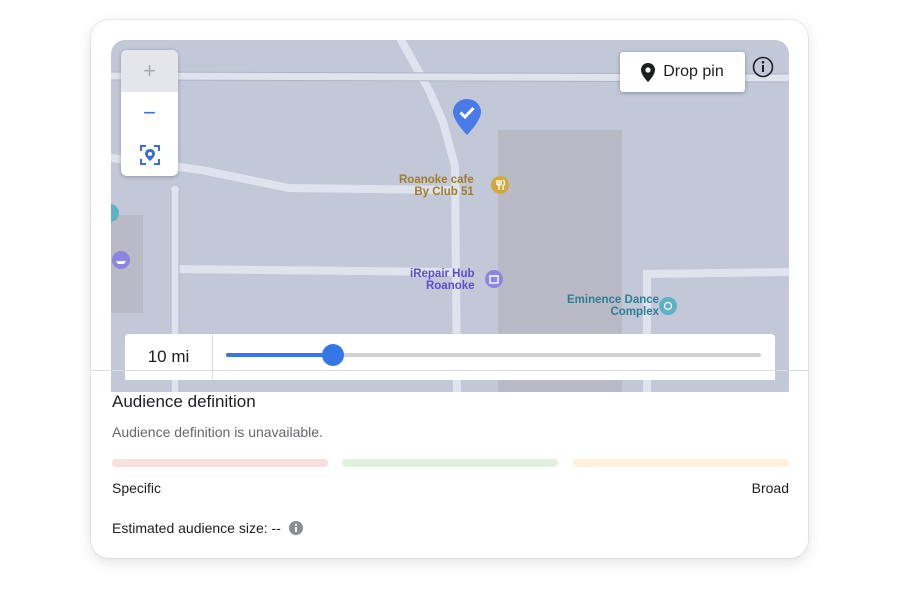  I want to click on drop-pin-button: Drop pin, so click(682, 72).